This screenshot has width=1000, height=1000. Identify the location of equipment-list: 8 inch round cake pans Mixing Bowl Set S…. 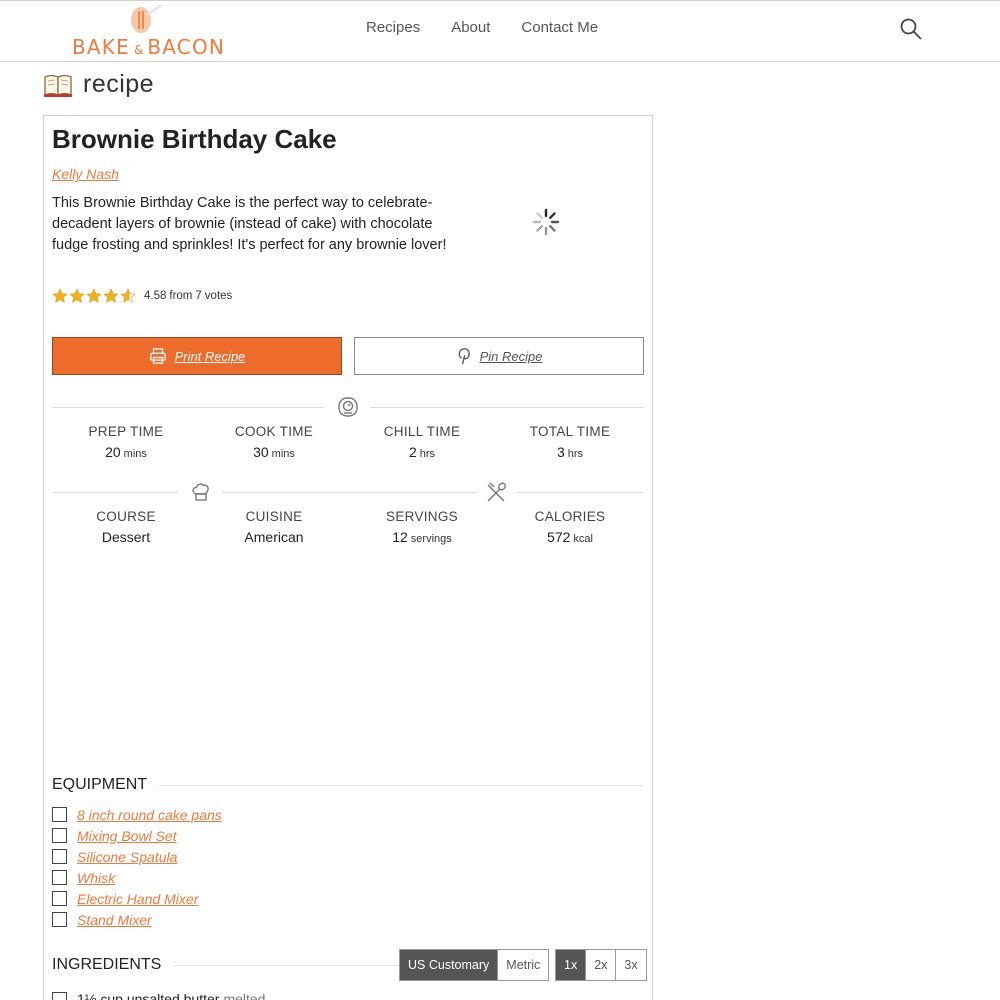
(137, 867).